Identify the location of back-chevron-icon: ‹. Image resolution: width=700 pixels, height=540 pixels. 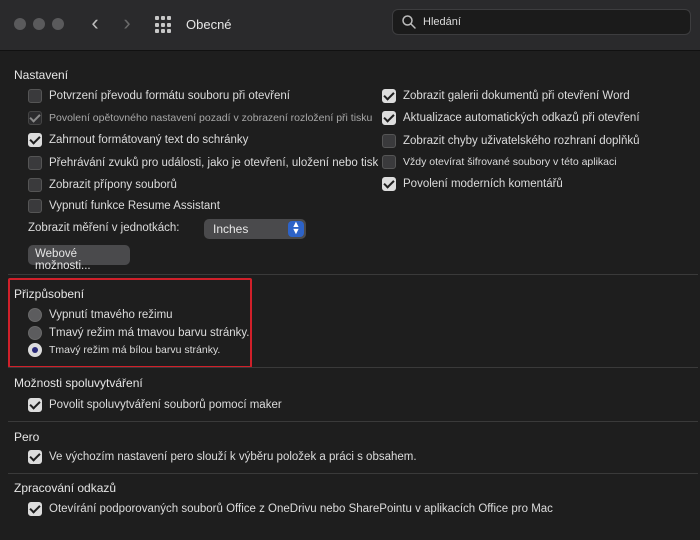
(95, 24).